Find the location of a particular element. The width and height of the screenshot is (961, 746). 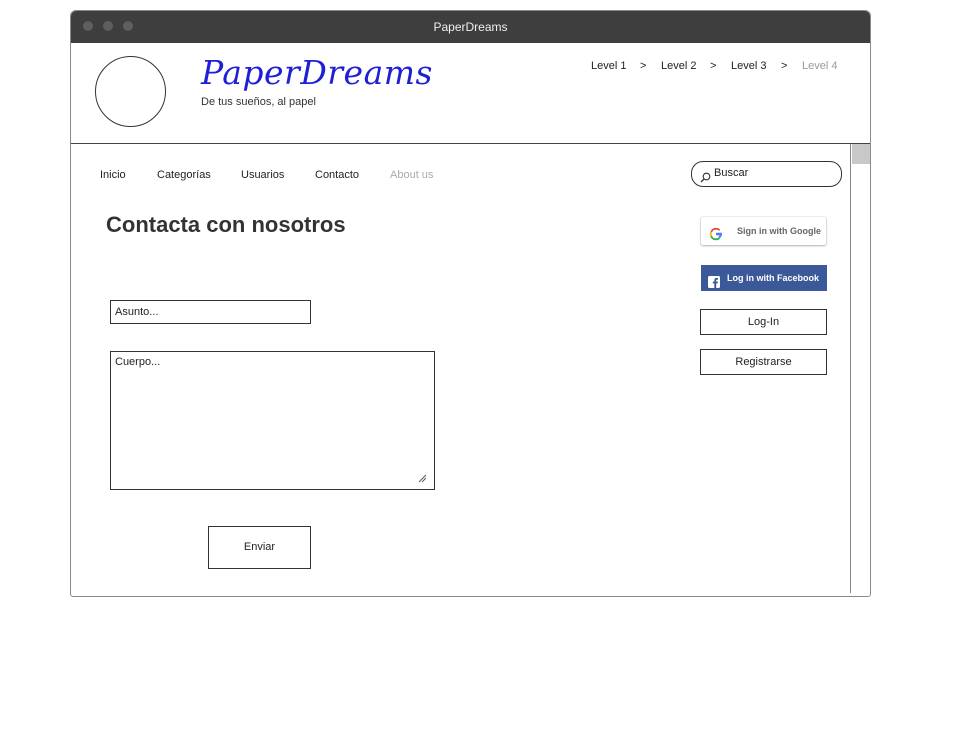

scrollbar-thumb is located at coordinates (861, 154).